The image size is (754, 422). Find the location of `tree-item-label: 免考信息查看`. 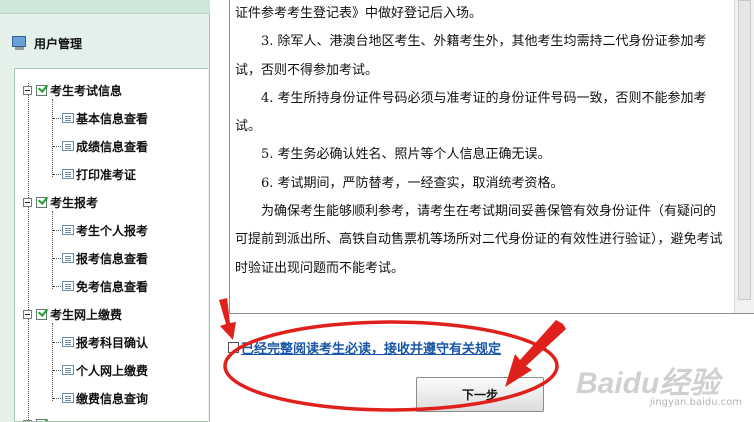

tree-item-label: 免考信息查看 is located at coordinates (112, 286).